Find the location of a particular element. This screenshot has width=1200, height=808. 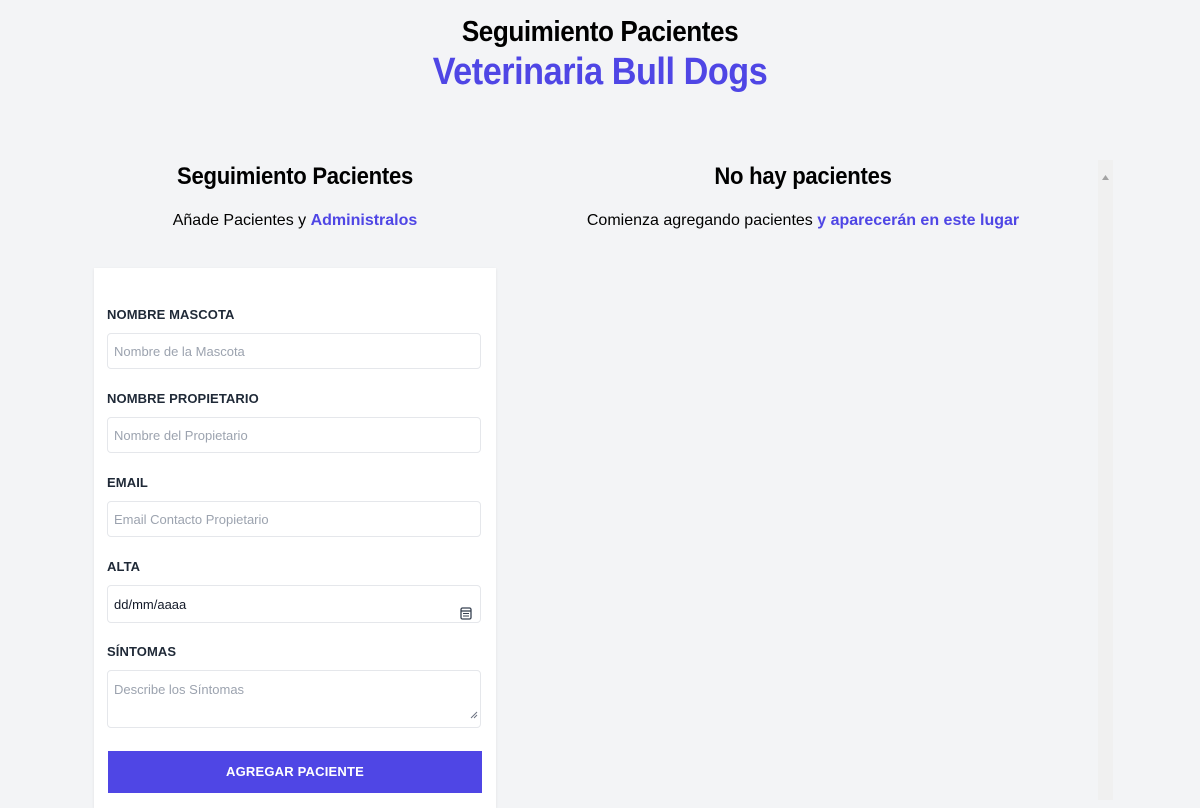

field-pet-name: NOMBRE MASCOTA Nombre de la Mascota is located at coordinates (295, 338).